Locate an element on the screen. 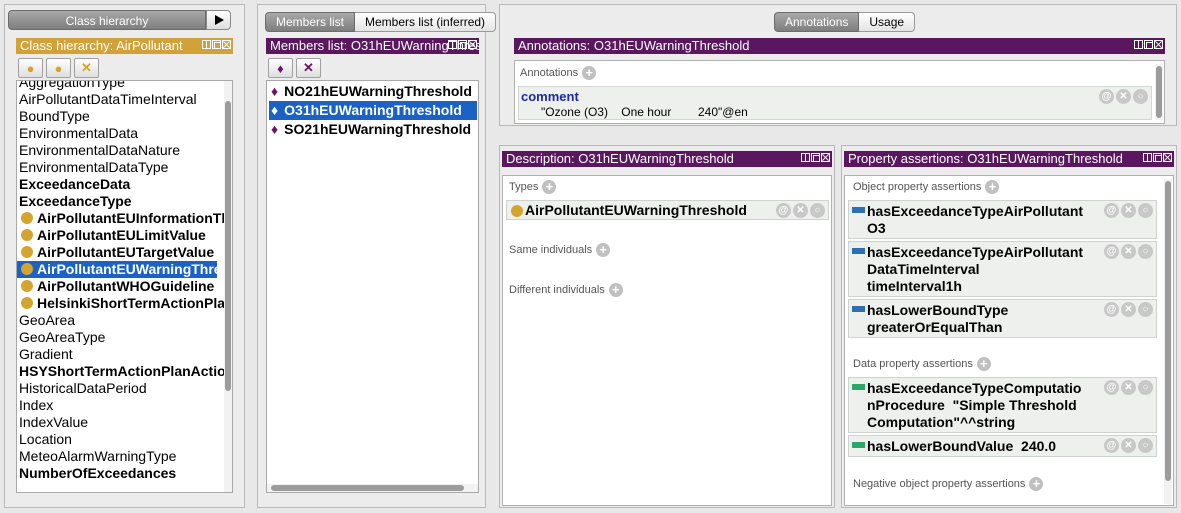 This screenshot has width=1181, height=513. class-tree-item: IndexValue is located at coordinates (117, 422).